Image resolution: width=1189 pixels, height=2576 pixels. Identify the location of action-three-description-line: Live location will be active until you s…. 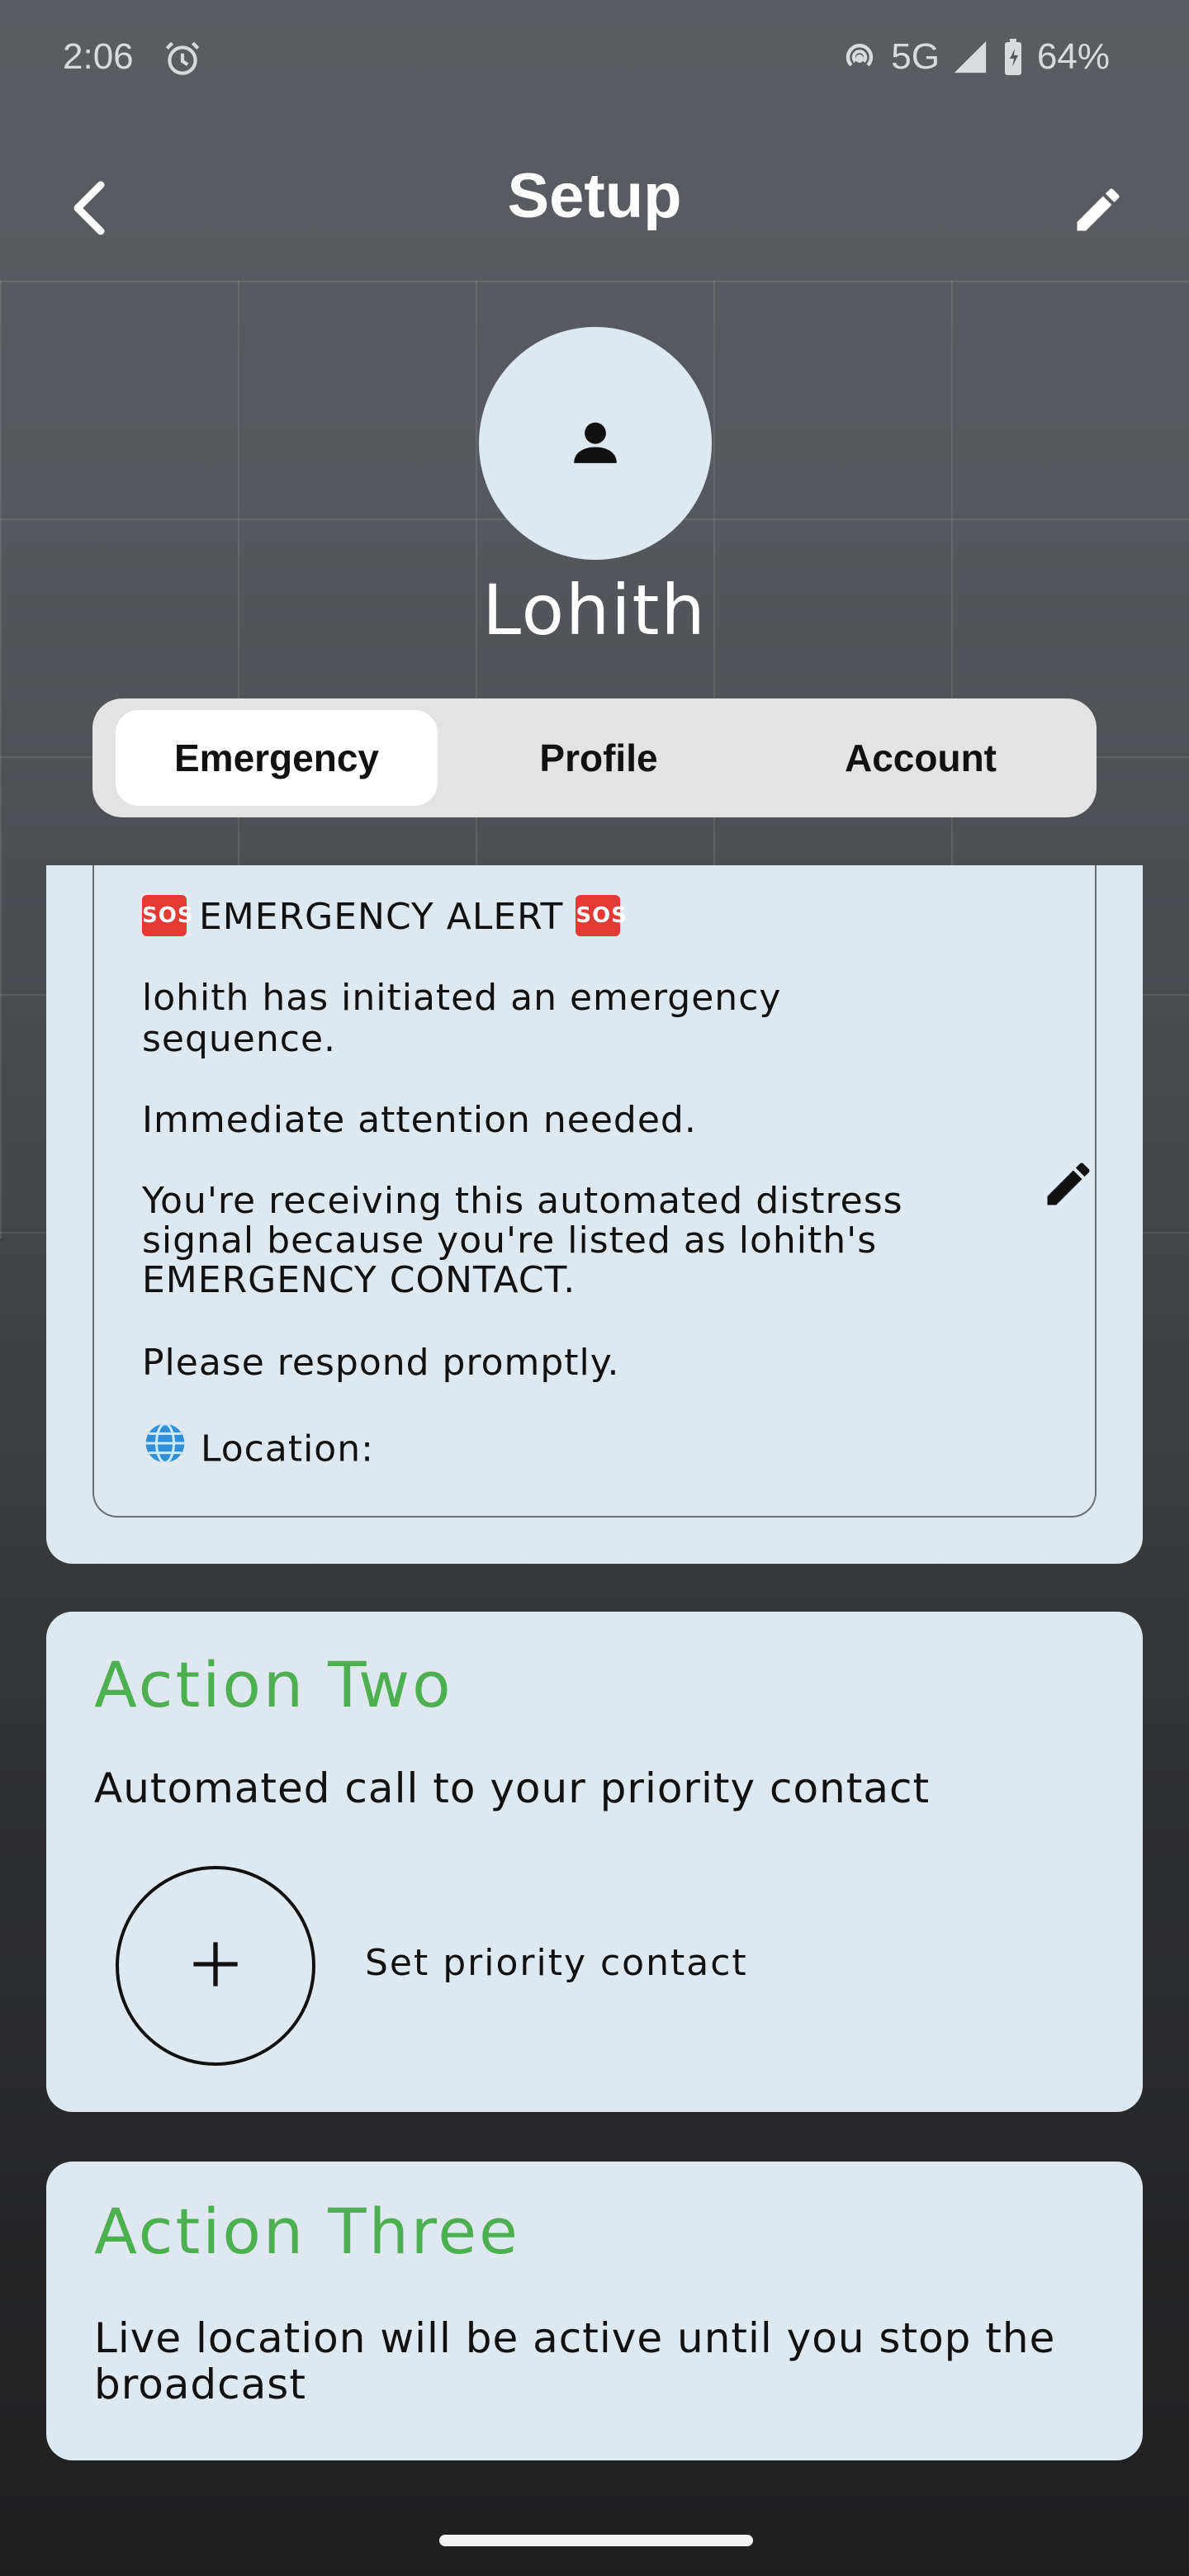
(575, 2338).